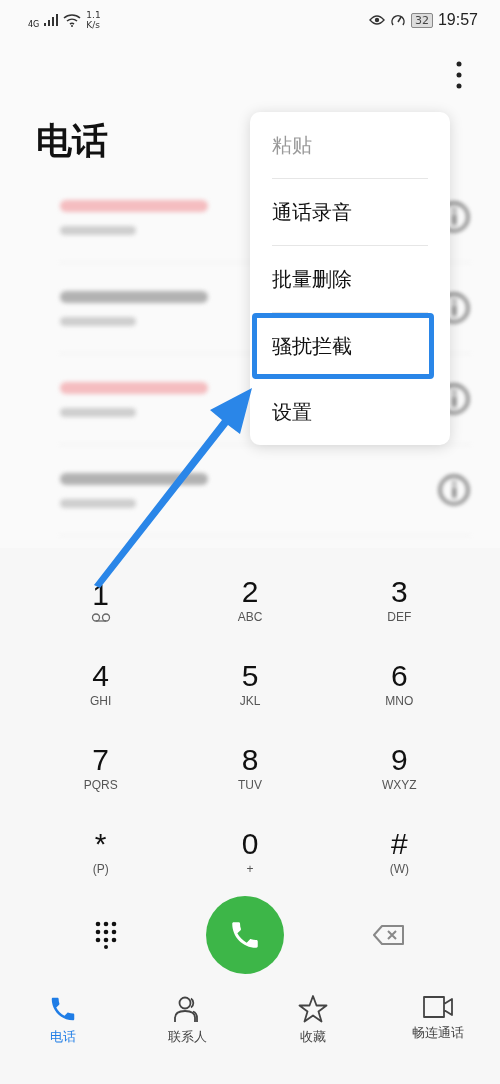 This screenshot has width=500, height=1084. What do you see at coordinates (457, 20) in the screenshot?
I see `clock: 19:57` at bounding box center [457, 20].